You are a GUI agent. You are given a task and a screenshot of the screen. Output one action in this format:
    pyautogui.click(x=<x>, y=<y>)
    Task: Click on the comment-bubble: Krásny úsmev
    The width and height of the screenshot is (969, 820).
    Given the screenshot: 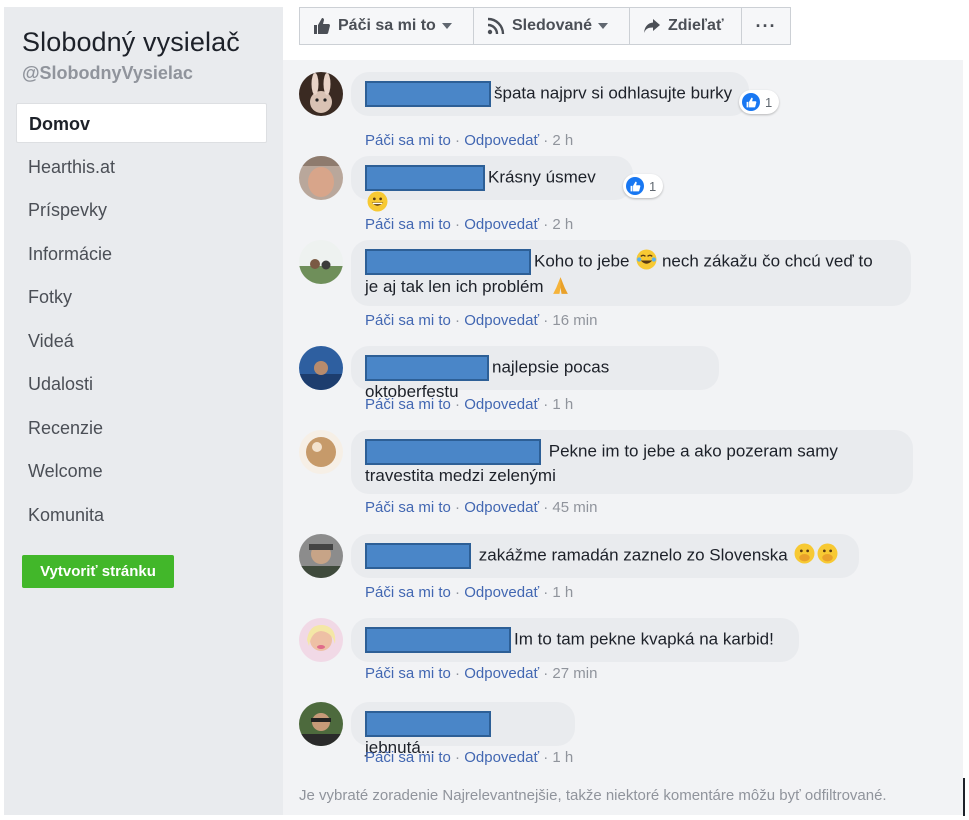 What is the action you would take?
    pyautogui.click(x=492, y=184)
    